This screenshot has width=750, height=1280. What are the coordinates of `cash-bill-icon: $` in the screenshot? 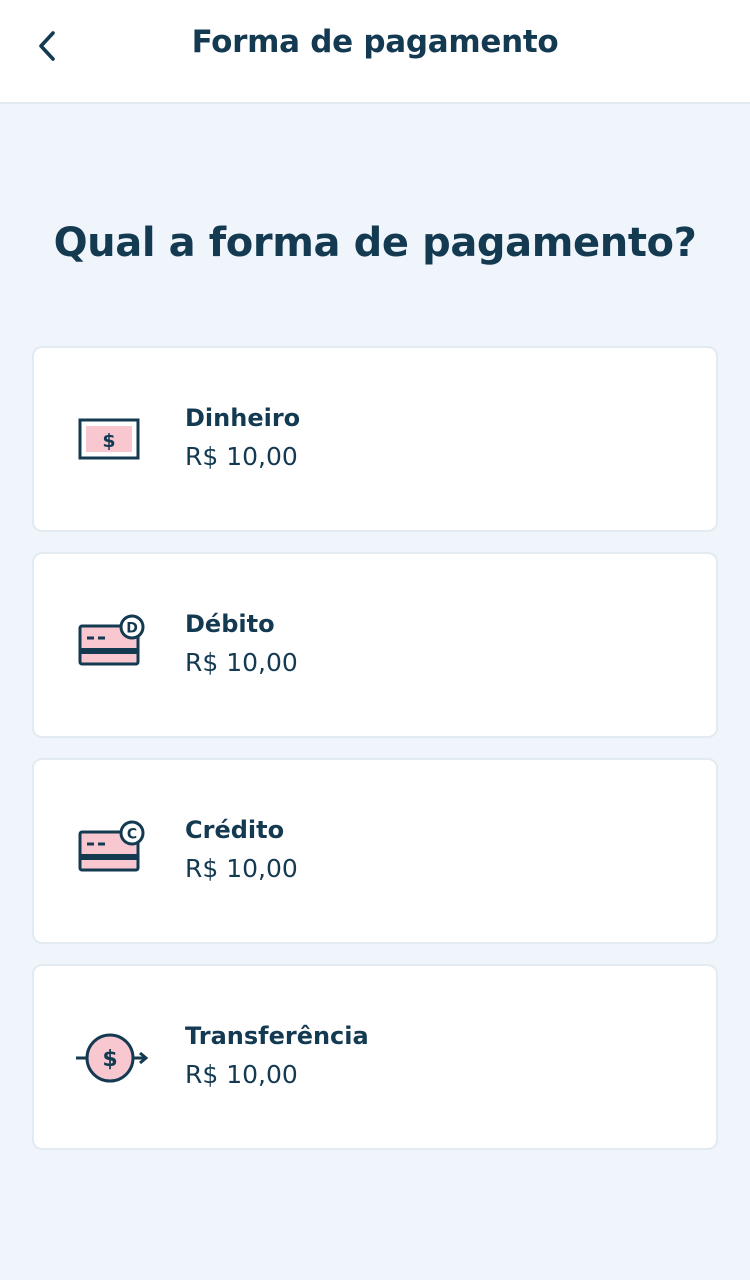 It's located at (109, 439).